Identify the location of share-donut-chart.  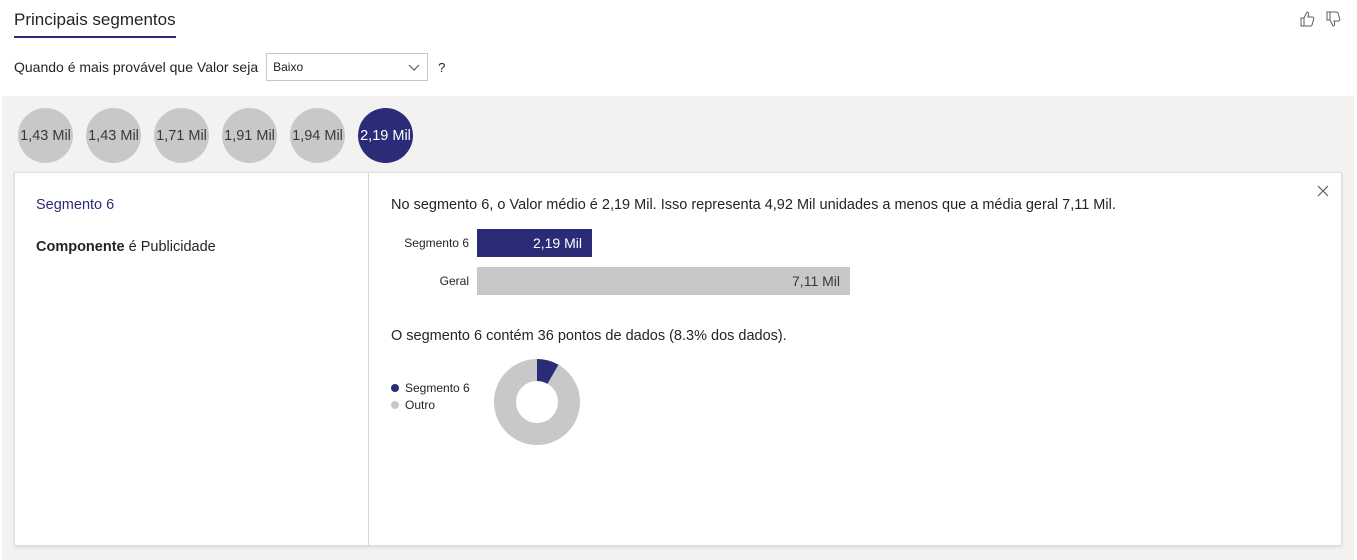
(537, 402).